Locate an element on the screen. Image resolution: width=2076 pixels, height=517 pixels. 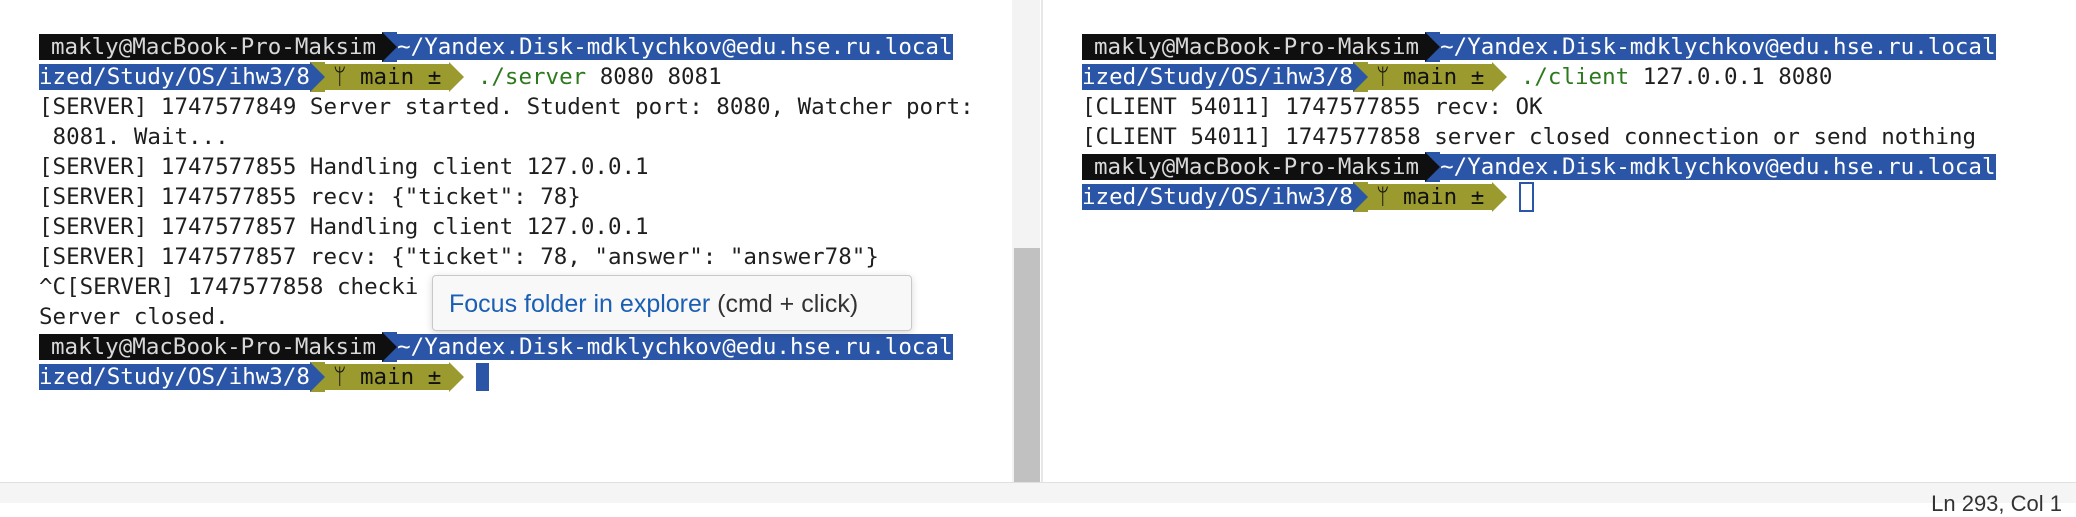
cursor-position: Ln 293, Col 1 is located at coordinates (1996, 504).